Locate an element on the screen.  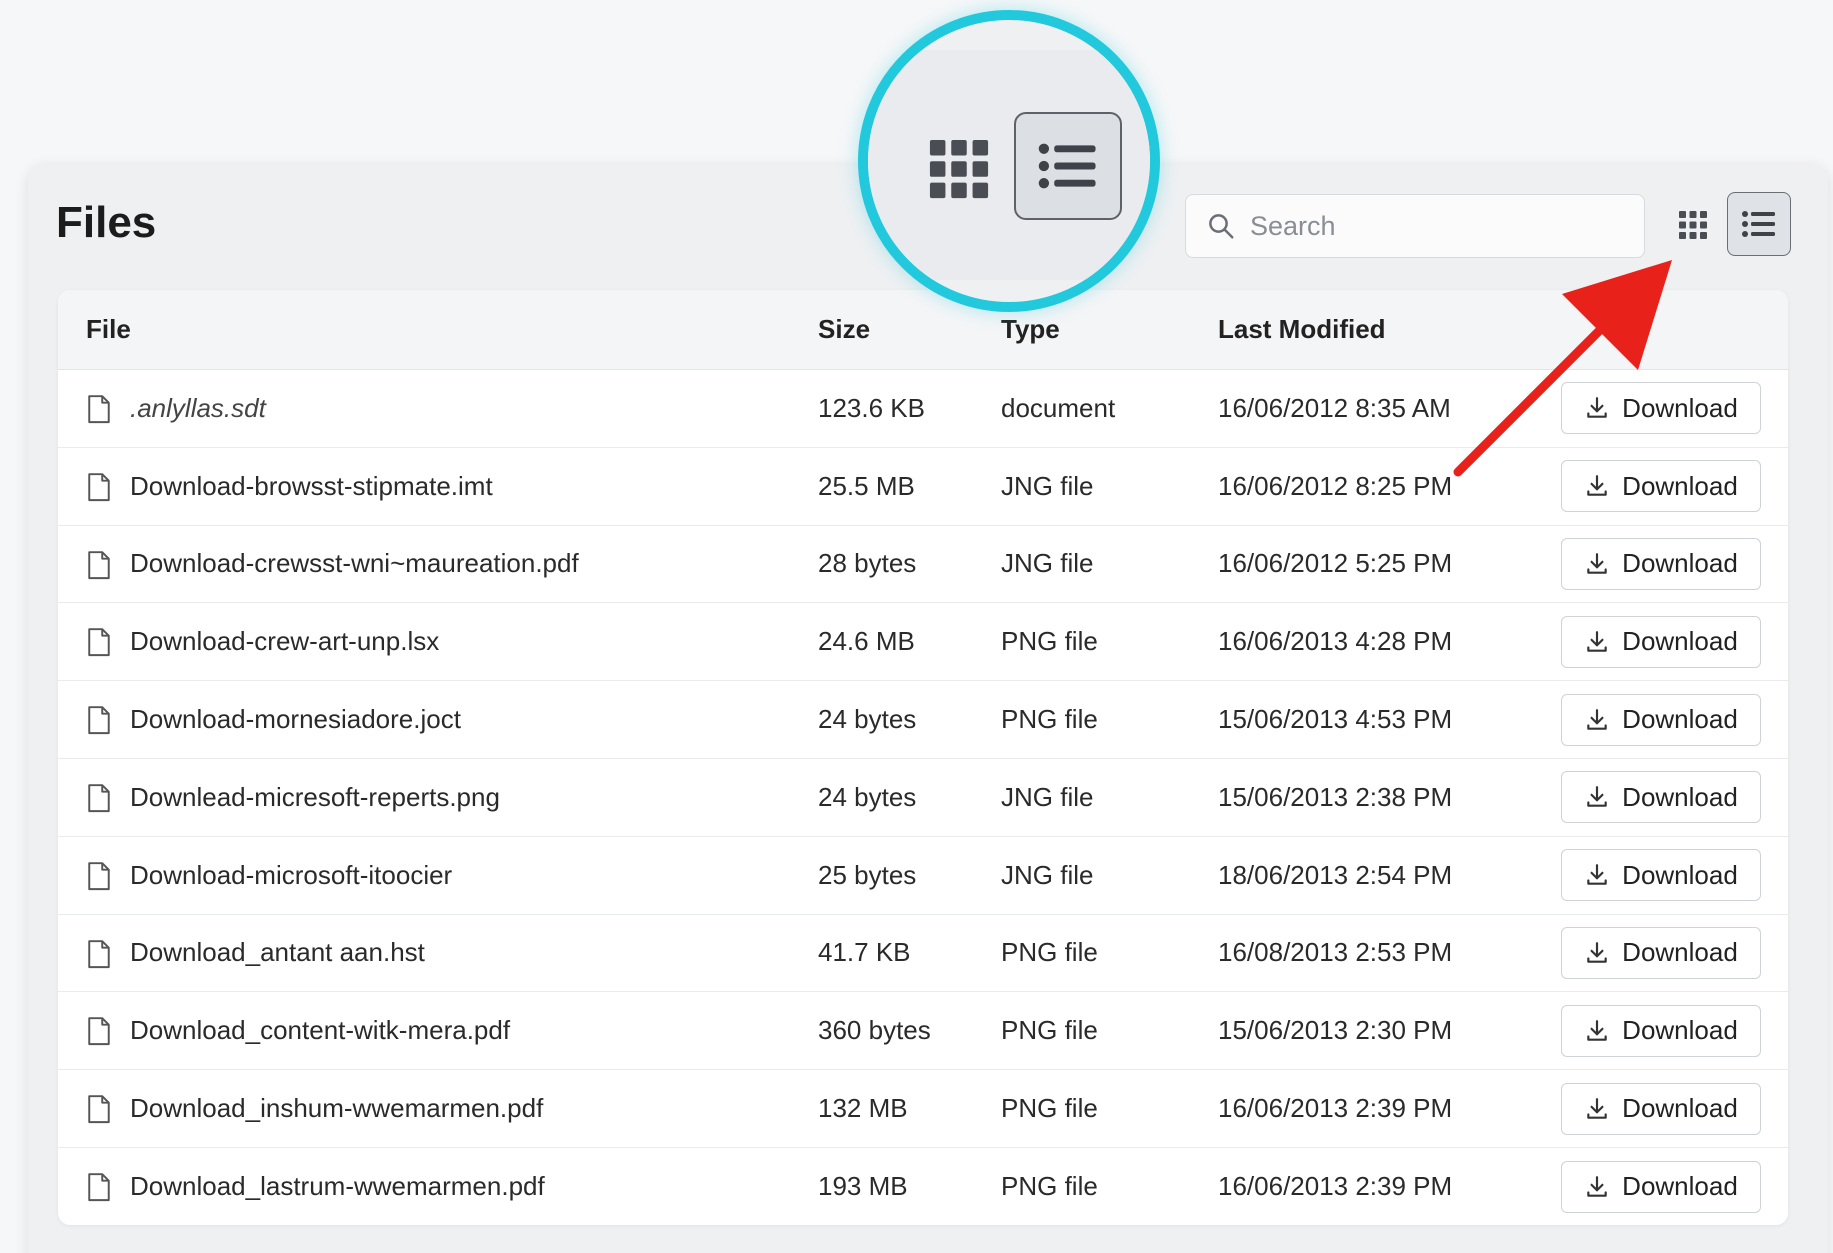
file-name: Downlead-micresoft-reperts.png is located at coordinates (315, 797).